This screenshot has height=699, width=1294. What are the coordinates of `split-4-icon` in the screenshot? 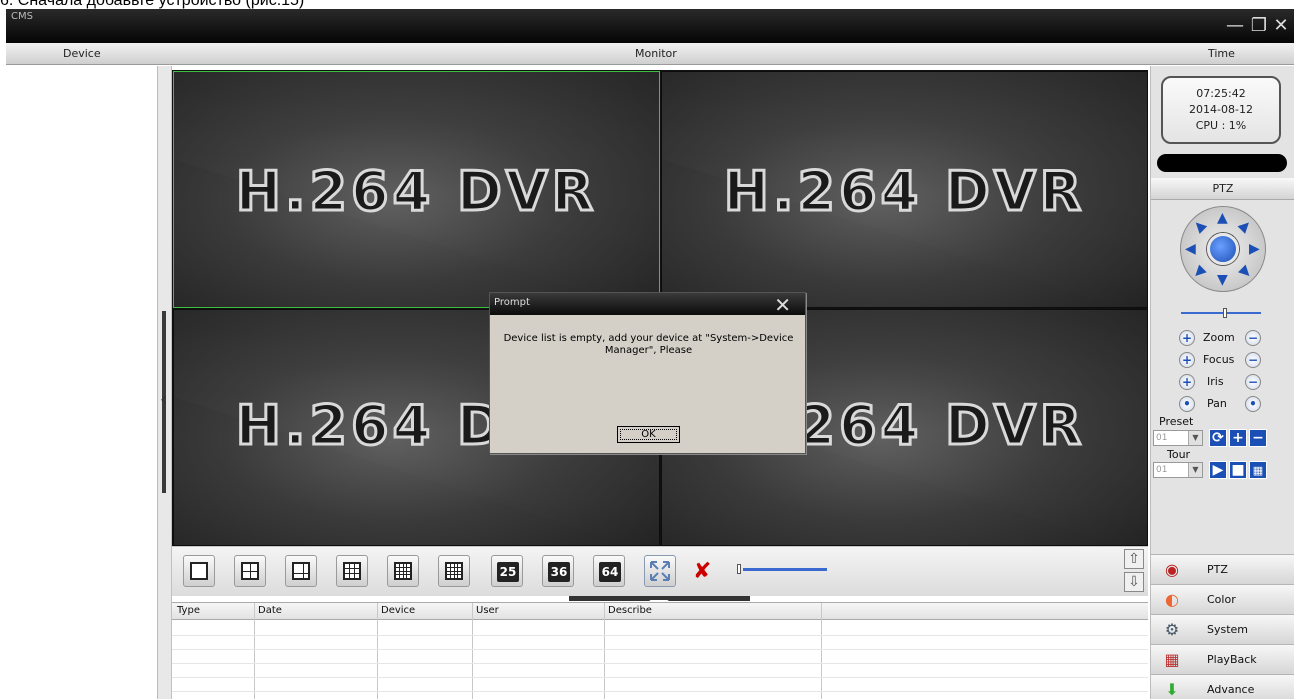 It's located at (250, 571).